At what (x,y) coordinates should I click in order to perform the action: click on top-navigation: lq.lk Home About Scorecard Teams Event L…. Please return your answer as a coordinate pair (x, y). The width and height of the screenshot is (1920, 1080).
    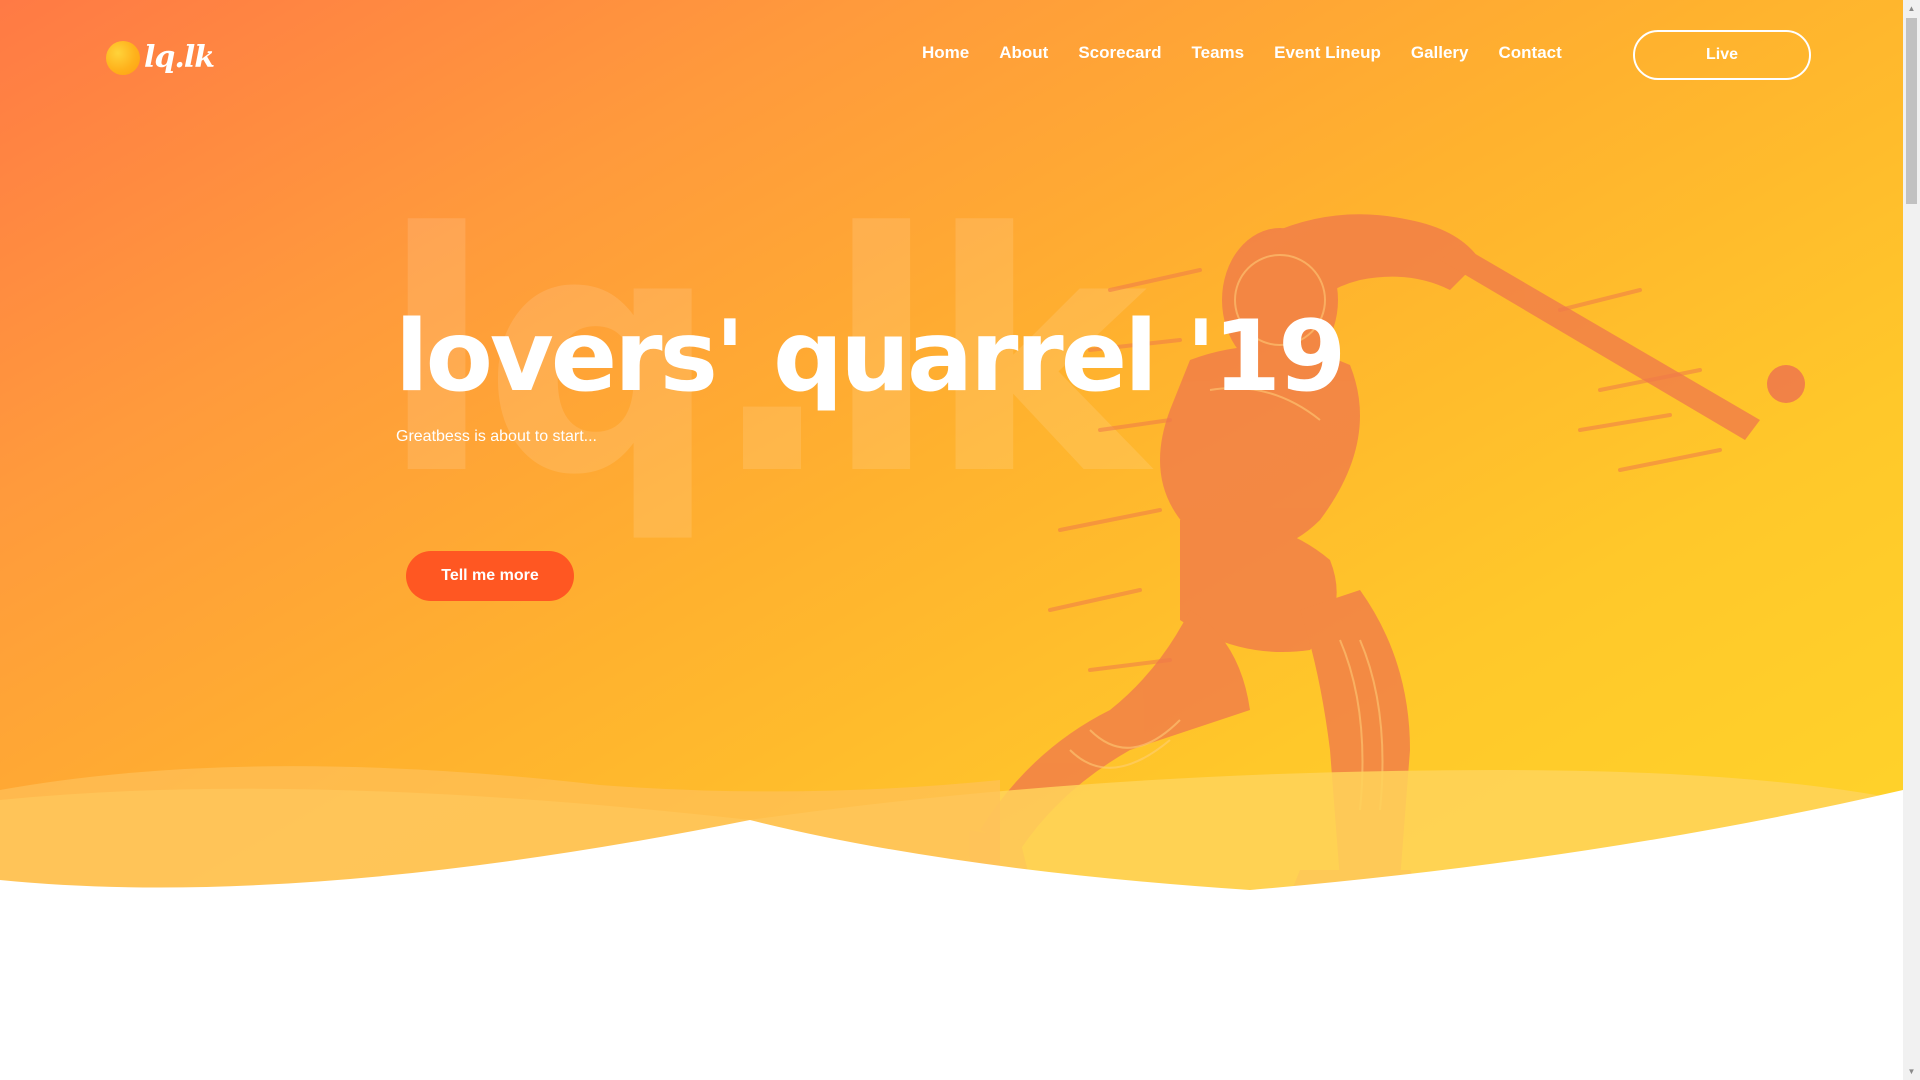
    Looking at the image, I should click on (951, 55).